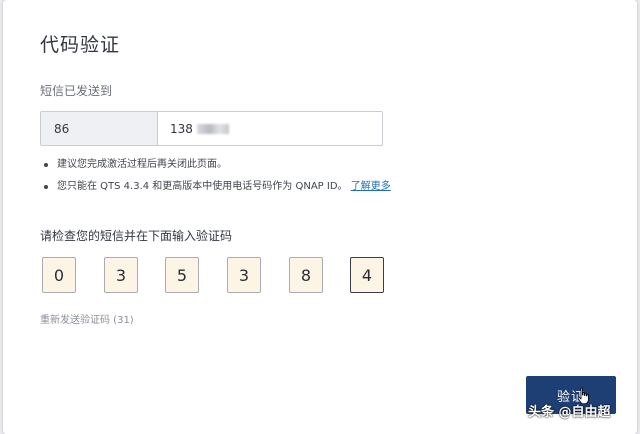 This screenshot has width=640, height=434. What do you see at coordinates (367, 275) in the screenshot?
I see `code-digit-input-6: 4` at bounding box center [367, 275].